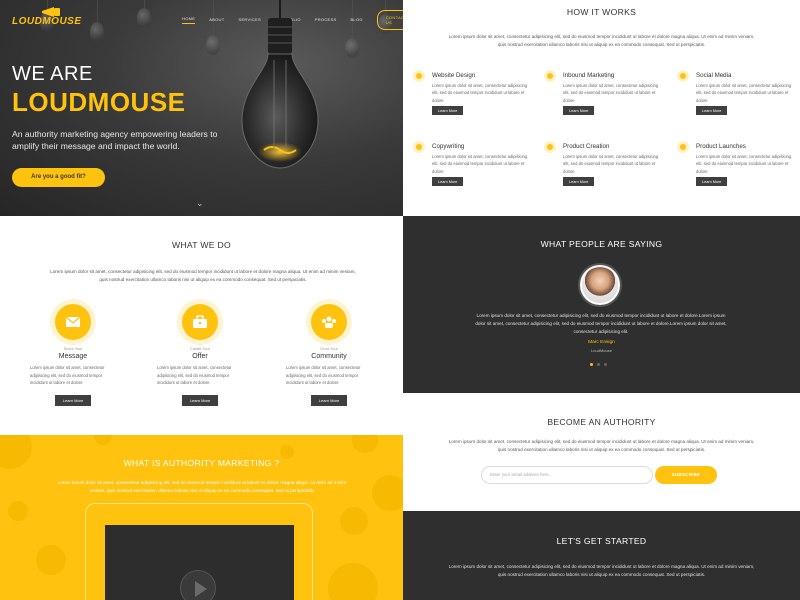 The image size is (800, 600). What do you see at coordinates (73, 349) in the screenshot?
I see `feature-small-label: Share Your` at bounding box center [73, 349].